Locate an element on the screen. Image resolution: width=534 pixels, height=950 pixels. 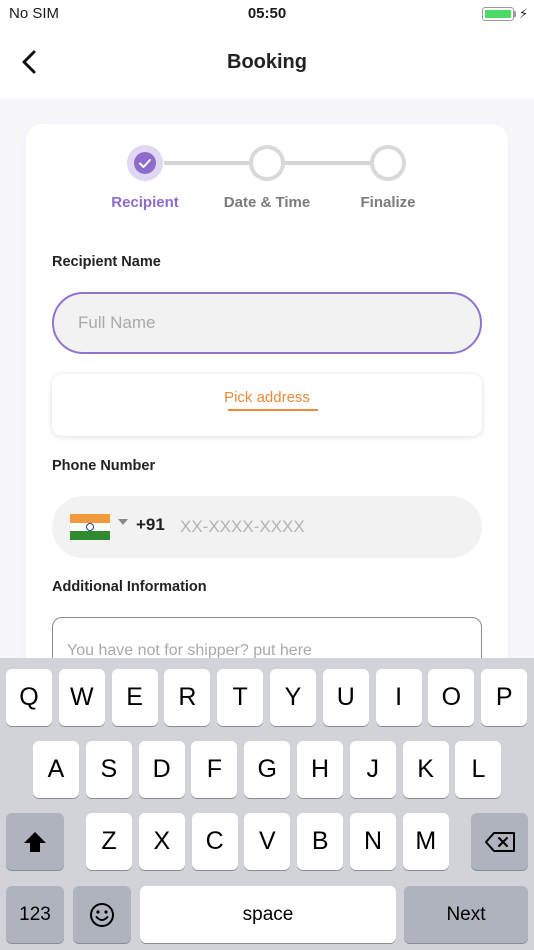
key-m: M is located at coordinates (425, 841).